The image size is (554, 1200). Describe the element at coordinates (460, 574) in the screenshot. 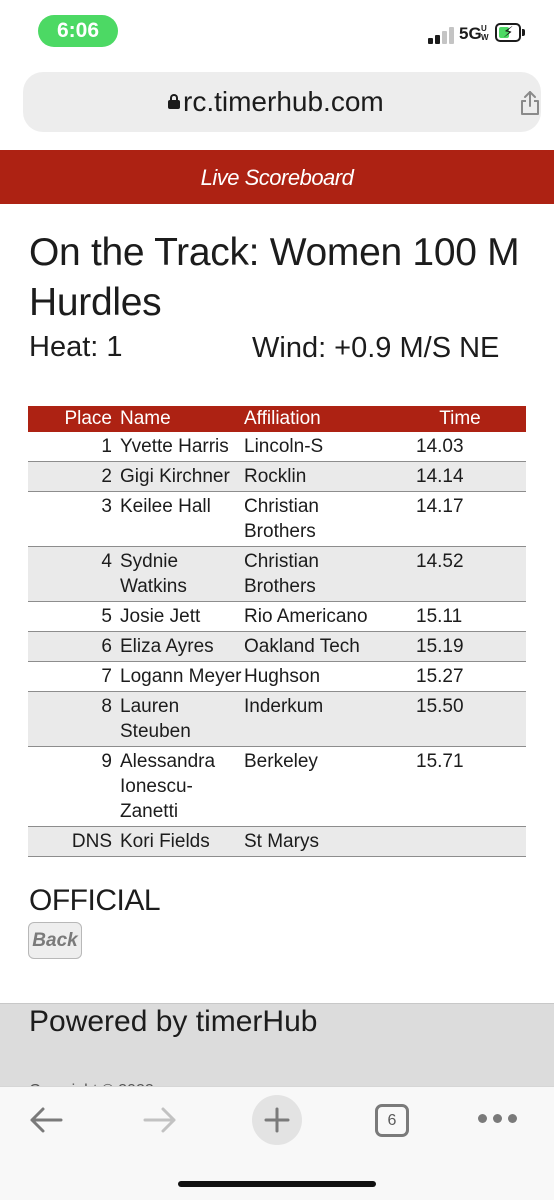

I see `cell-time: 14.52` at that location.